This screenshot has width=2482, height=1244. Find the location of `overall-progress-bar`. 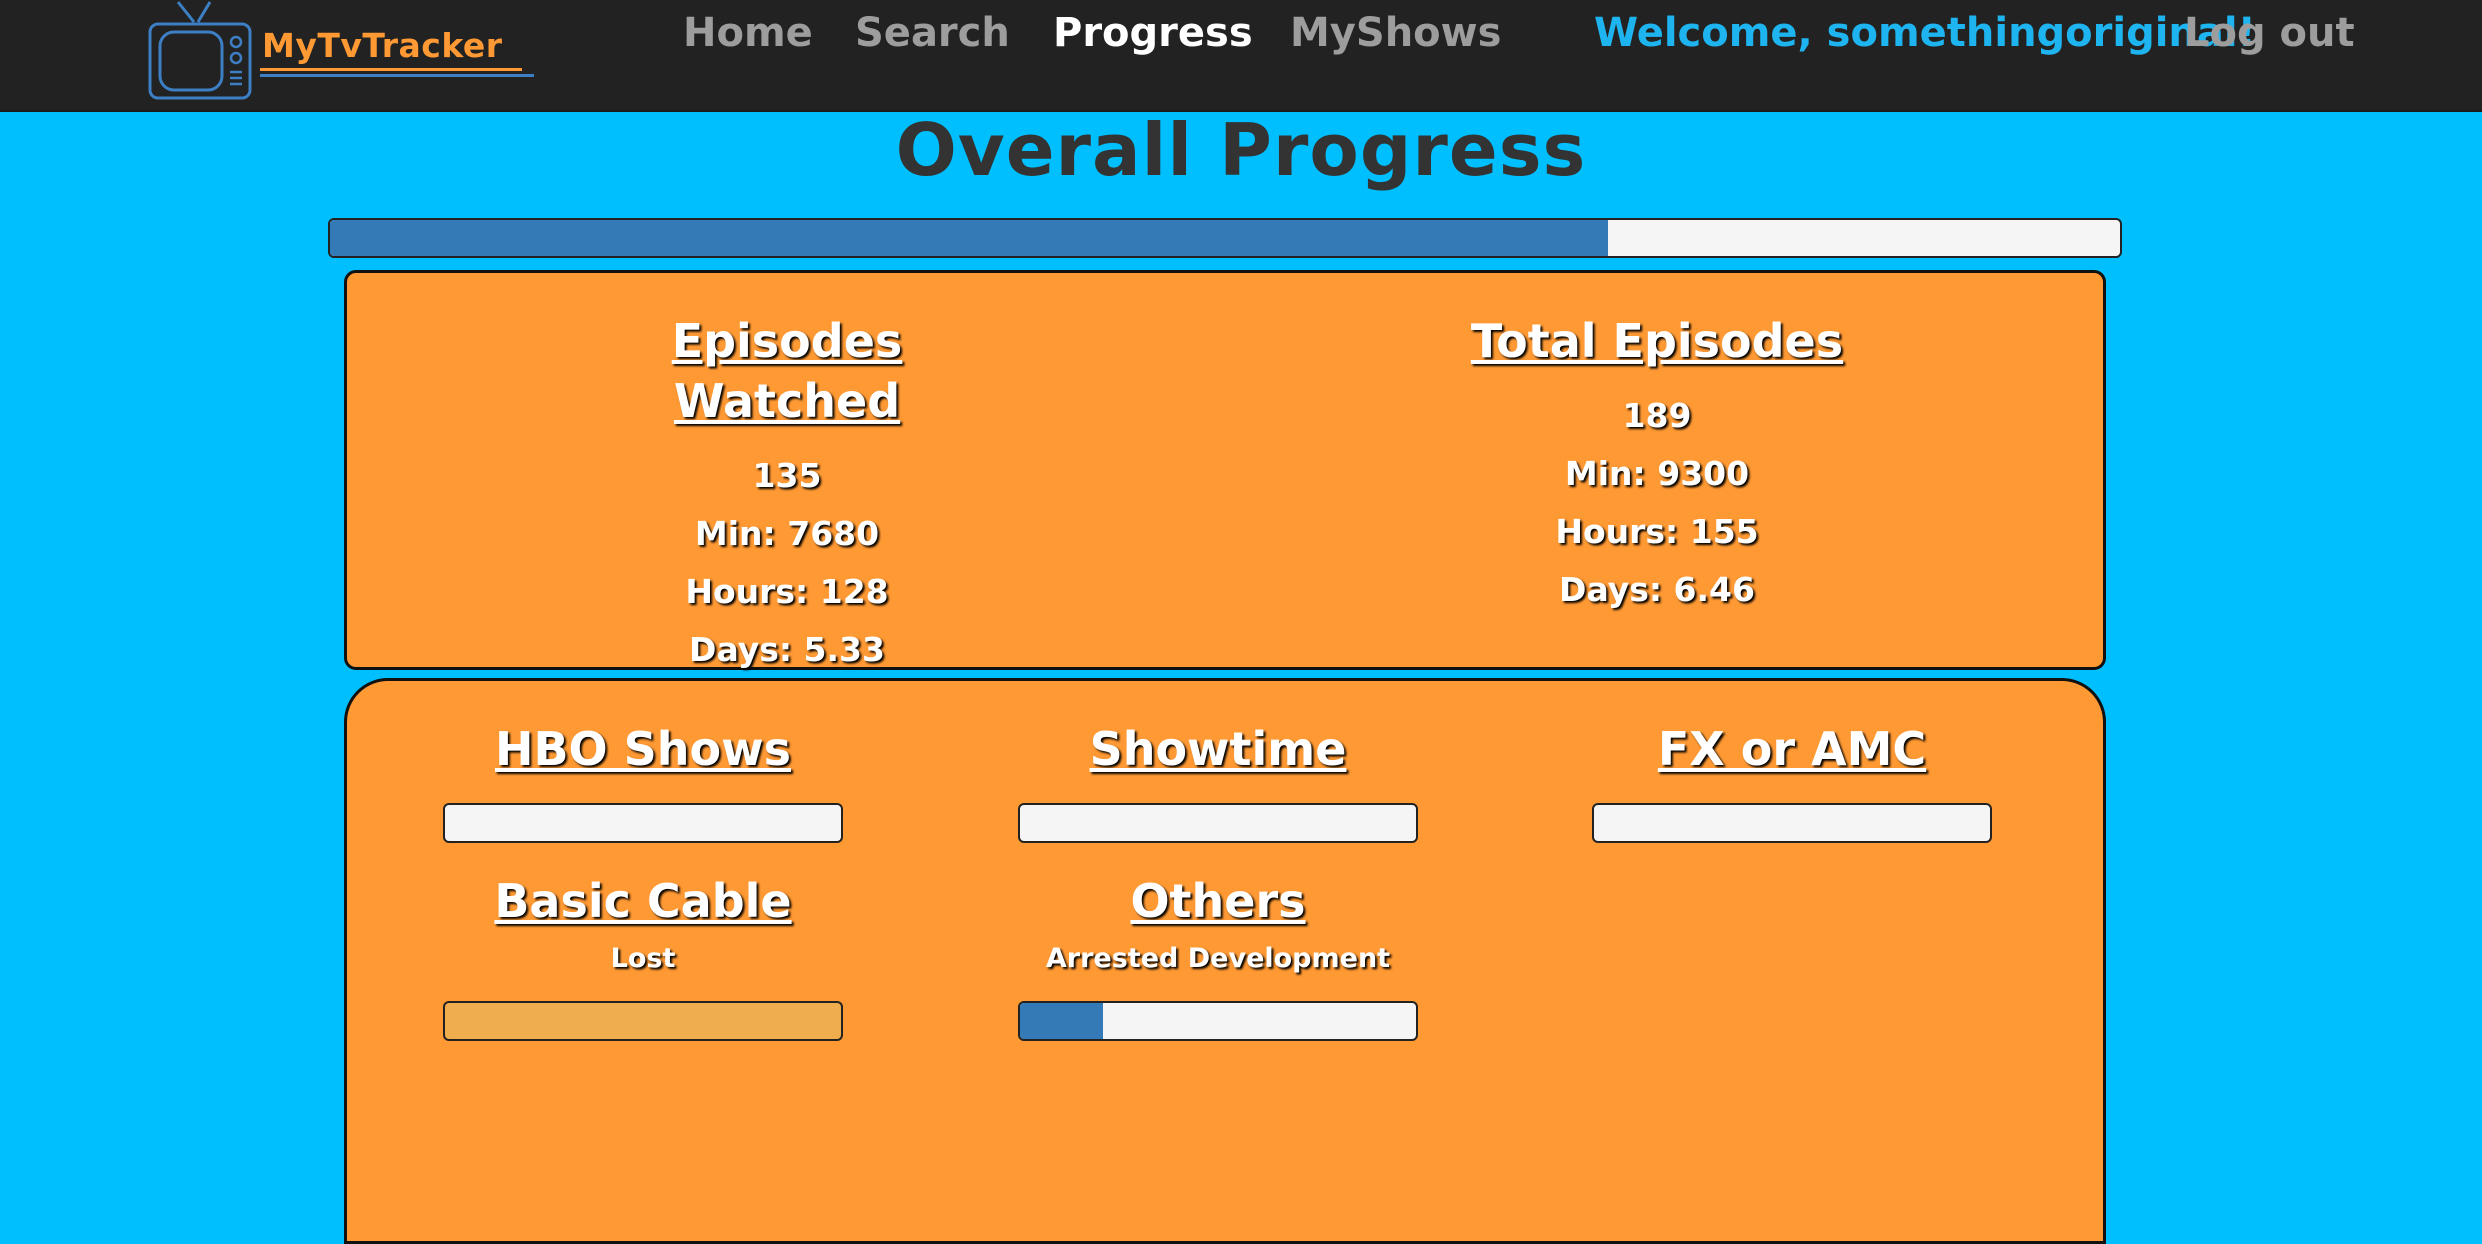

overall-progress-bar is located at coordinates (1225, 238).